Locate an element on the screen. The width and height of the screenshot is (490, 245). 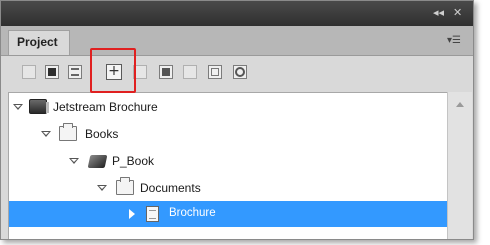
collapse-arrow-icon is located at coordinates (132, 214).